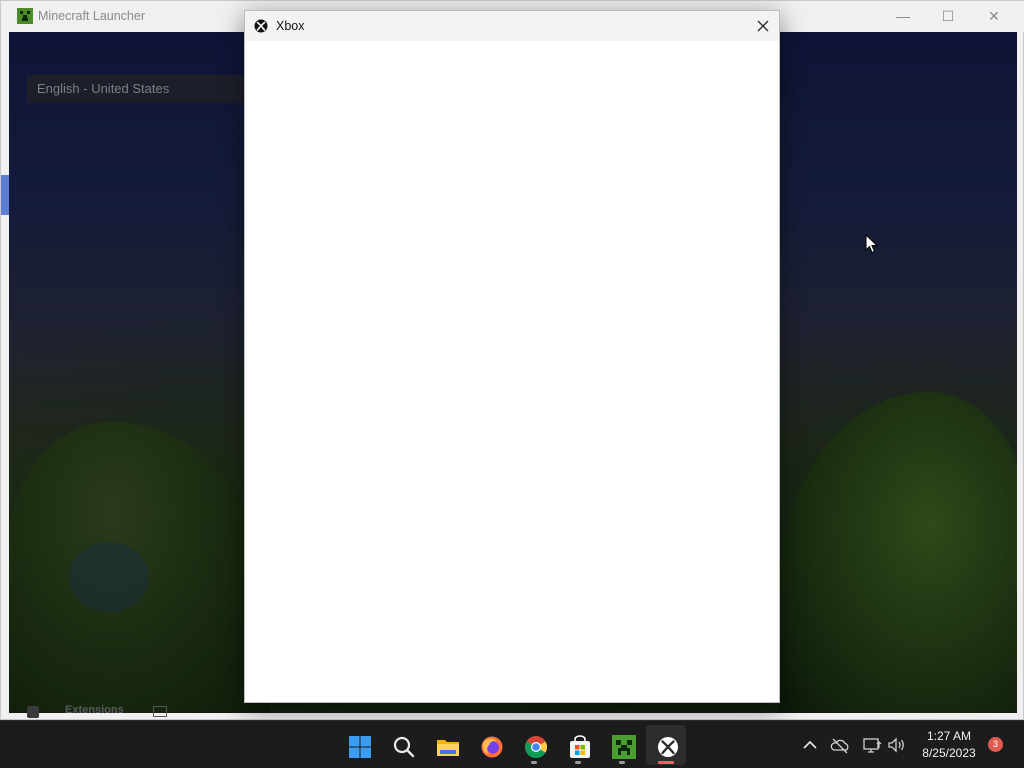 The height and width of the screenshot is (768, 1024). I want to click on minimize-button: —, so click(903, 16).